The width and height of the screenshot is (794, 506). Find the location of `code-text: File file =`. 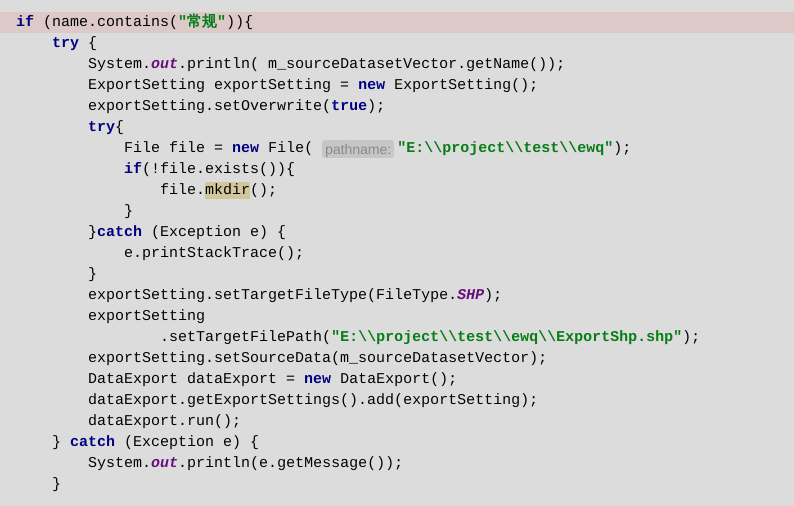

code-text: File file = is located at coordinates (173, 149).